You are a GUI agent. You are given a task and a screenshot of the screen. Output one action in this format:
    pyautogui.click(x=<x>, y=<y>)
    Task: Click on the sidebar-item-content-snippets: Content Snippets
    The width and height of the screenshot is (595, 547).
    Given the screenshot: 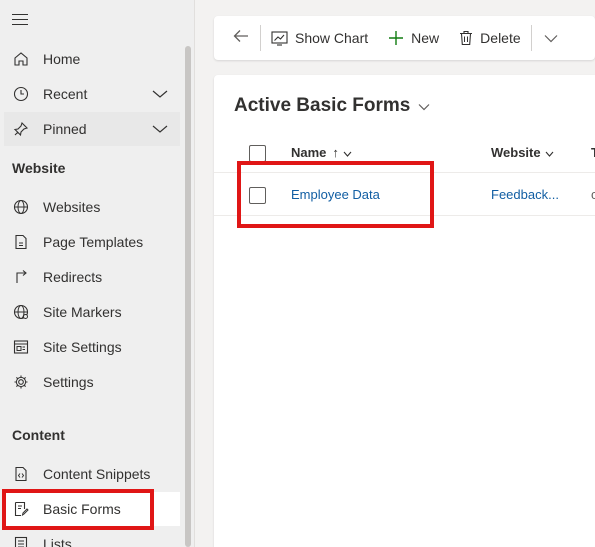 What is the action you would take?
    pyautogui.click(x=92, y=474)
    